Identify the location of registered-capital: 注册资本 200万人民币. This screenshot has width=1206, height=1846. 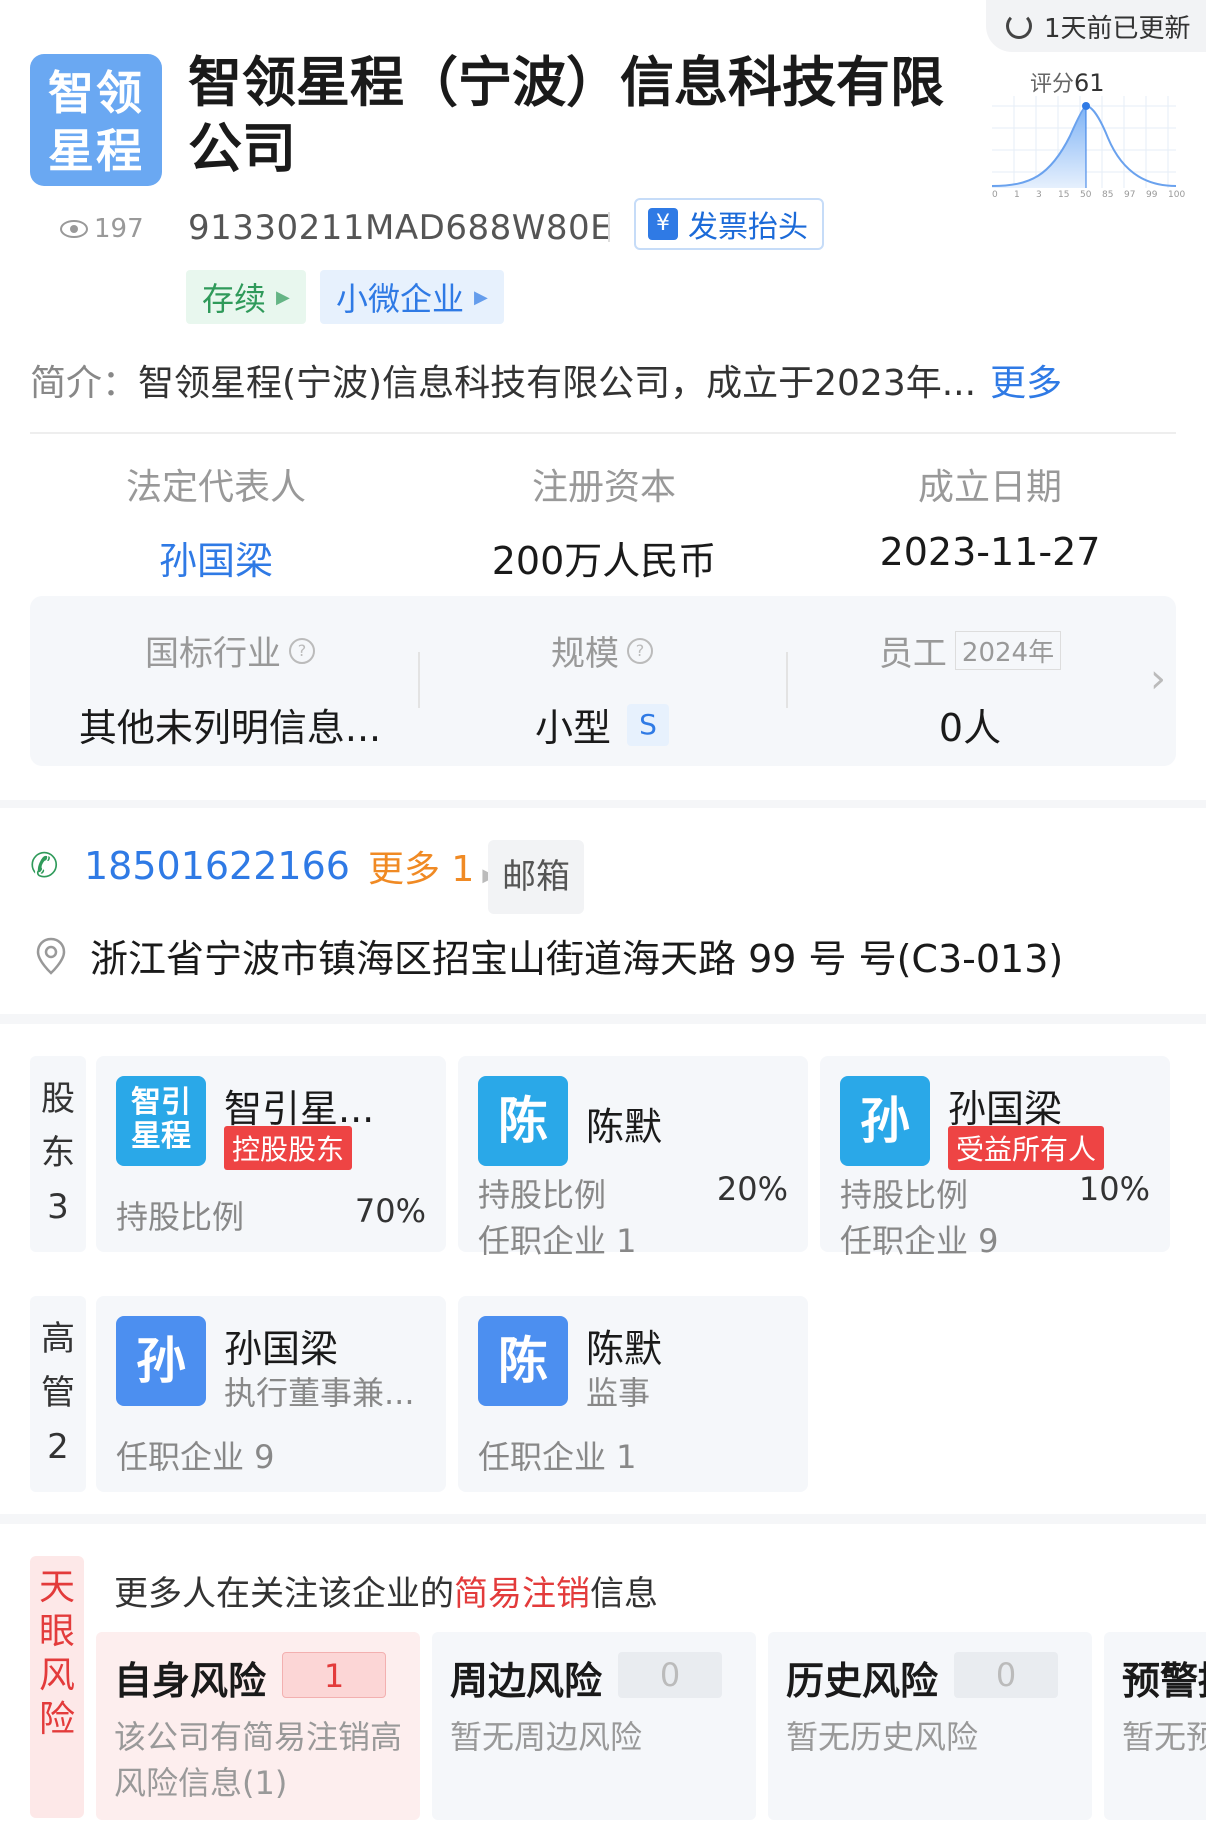
(604, 521).